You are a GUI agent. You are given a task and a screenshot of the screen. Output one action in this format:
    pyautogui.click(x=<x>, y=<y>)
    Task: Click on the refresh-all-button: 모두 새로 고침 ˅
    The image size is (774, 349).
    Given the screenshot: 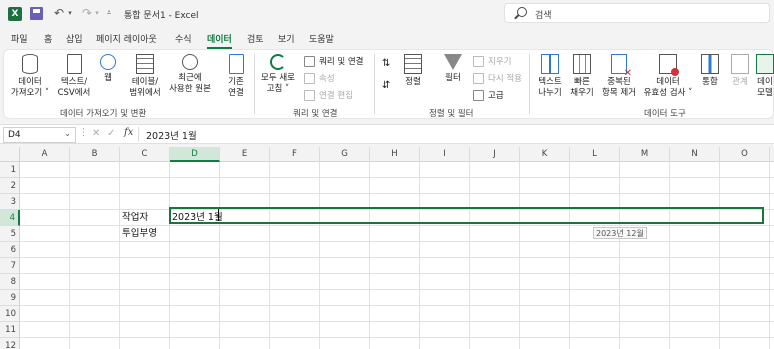 What is the action you would take?
    pyautogui.click(x=278, y=74)
    